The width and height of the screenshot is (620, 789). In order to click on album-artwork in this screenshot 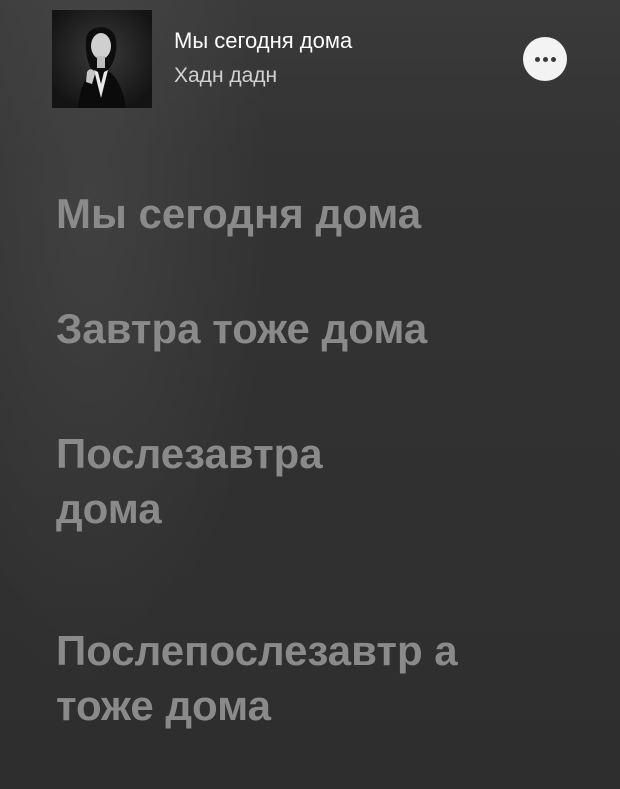, I will do `click(102, 59)`.